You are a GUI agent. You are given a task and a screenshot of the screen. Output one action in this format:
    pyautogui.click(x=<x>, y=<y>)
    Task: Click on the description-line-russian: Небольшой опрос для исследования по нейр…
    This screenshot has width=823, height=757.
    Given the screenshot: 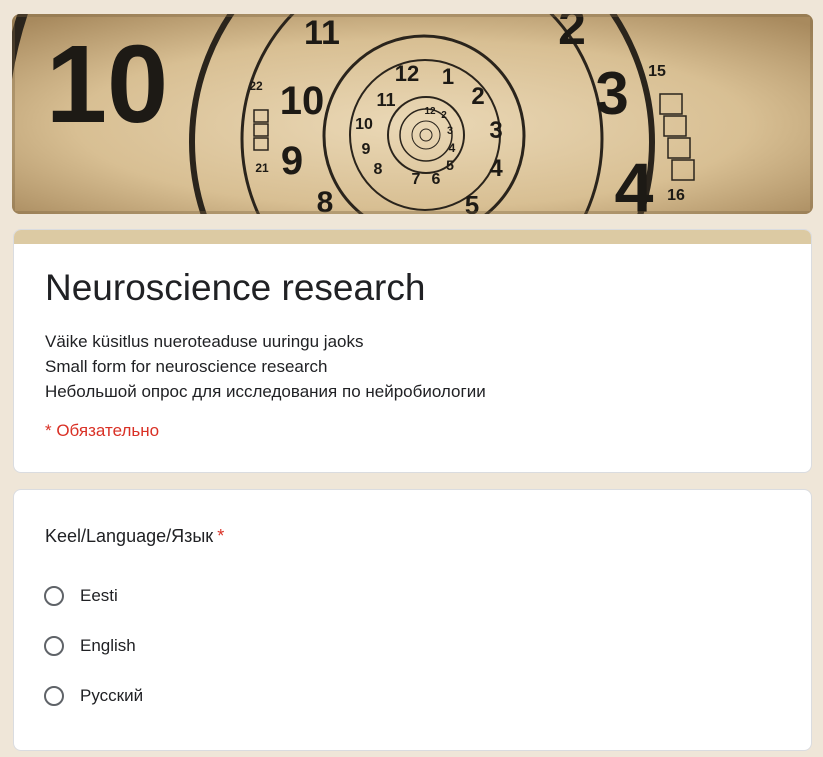 What is the action you would take?
    pyautogui.click(x=265, y=391)
    